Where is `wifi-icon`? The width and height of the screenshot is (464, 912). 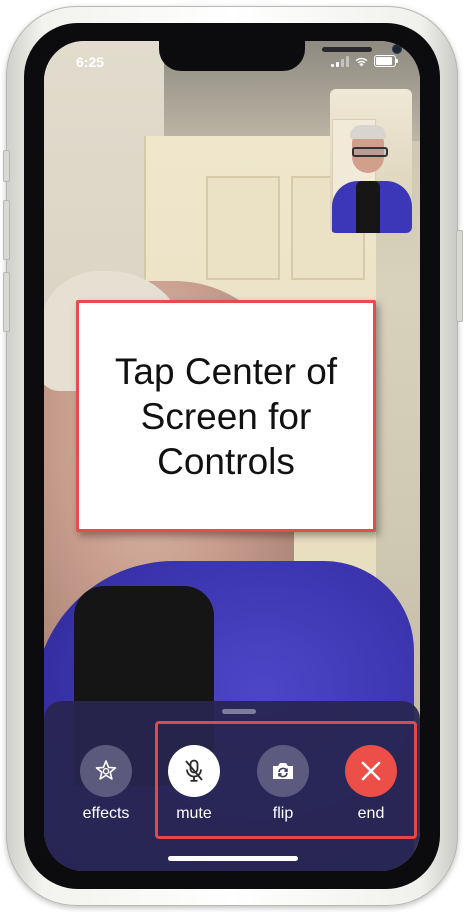 wifi-icon is located at coordinates (361, 61).